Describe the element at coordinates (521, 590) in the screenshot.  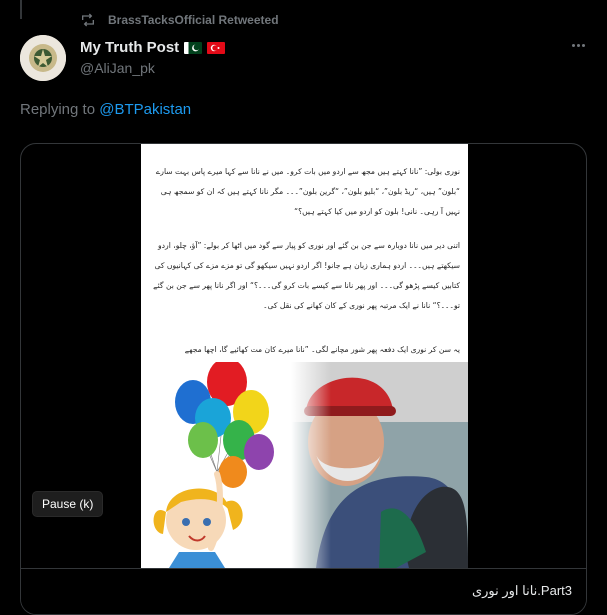
I see `media-caption: Part3.نانا اور نوری` at that location.